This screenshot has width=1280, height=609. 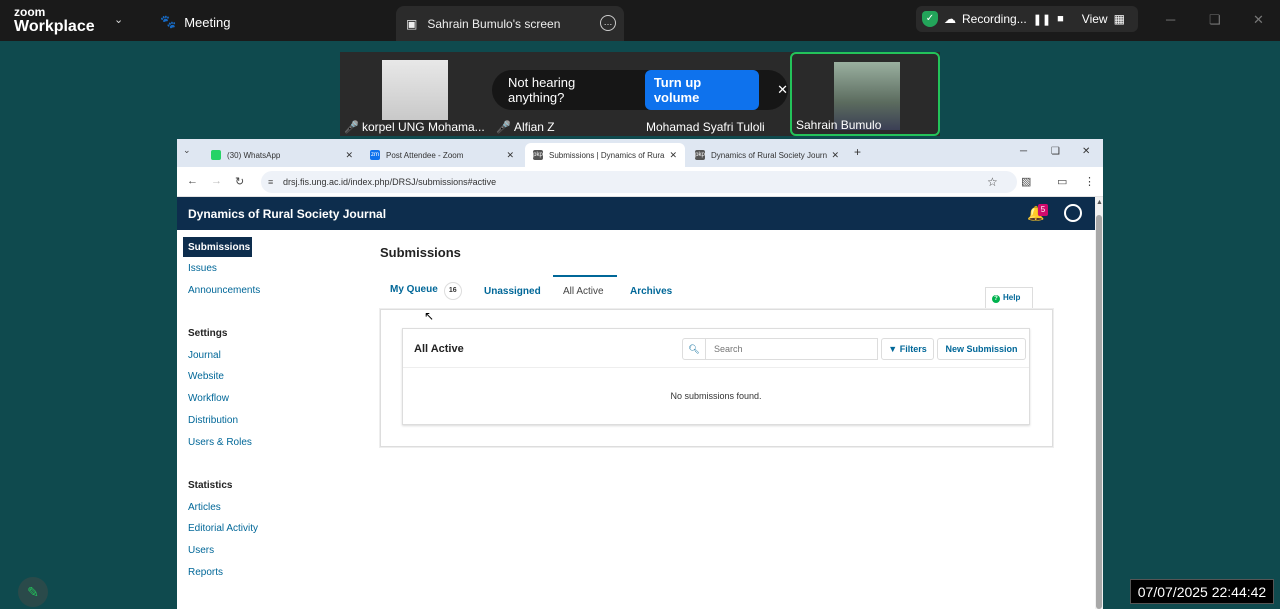 I want to click on back-icon: ←, so click(x=192, y=181).